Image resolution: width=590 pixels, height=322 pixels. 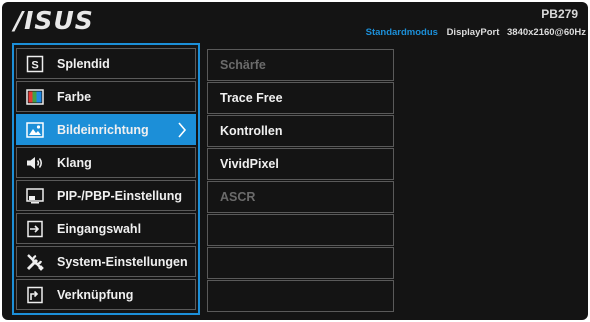 I want to click on status-resolution: 3840x2160@60Hz, so click(x=546, y=32).